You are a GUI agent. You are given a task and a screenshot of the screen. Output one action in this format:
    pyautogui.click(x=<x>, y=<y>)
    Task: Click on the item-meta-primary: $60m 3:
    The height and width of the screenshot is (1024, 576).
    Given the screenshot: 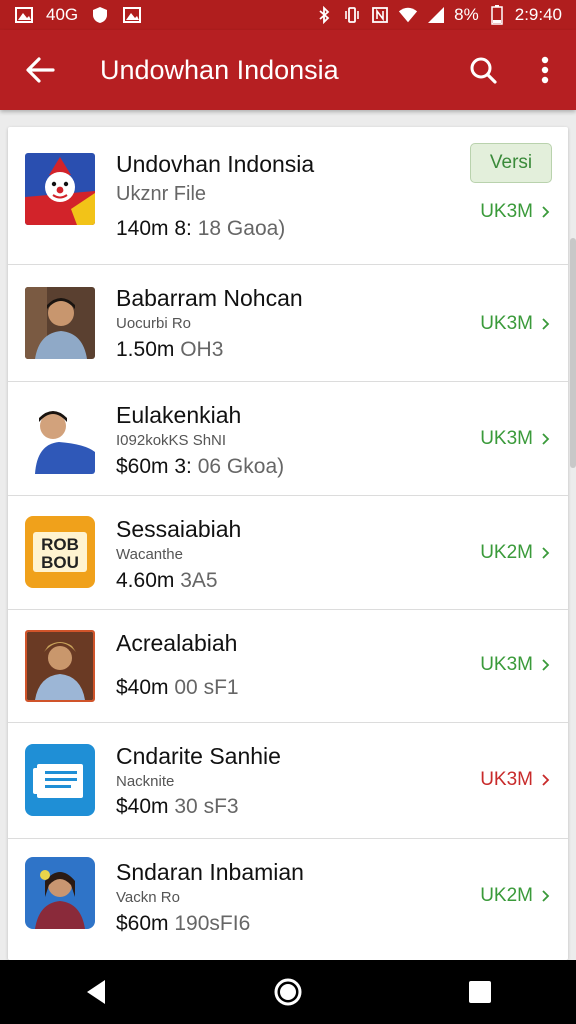 What is the action you would take?
    pyautogui.click(x=154, y=466)
    